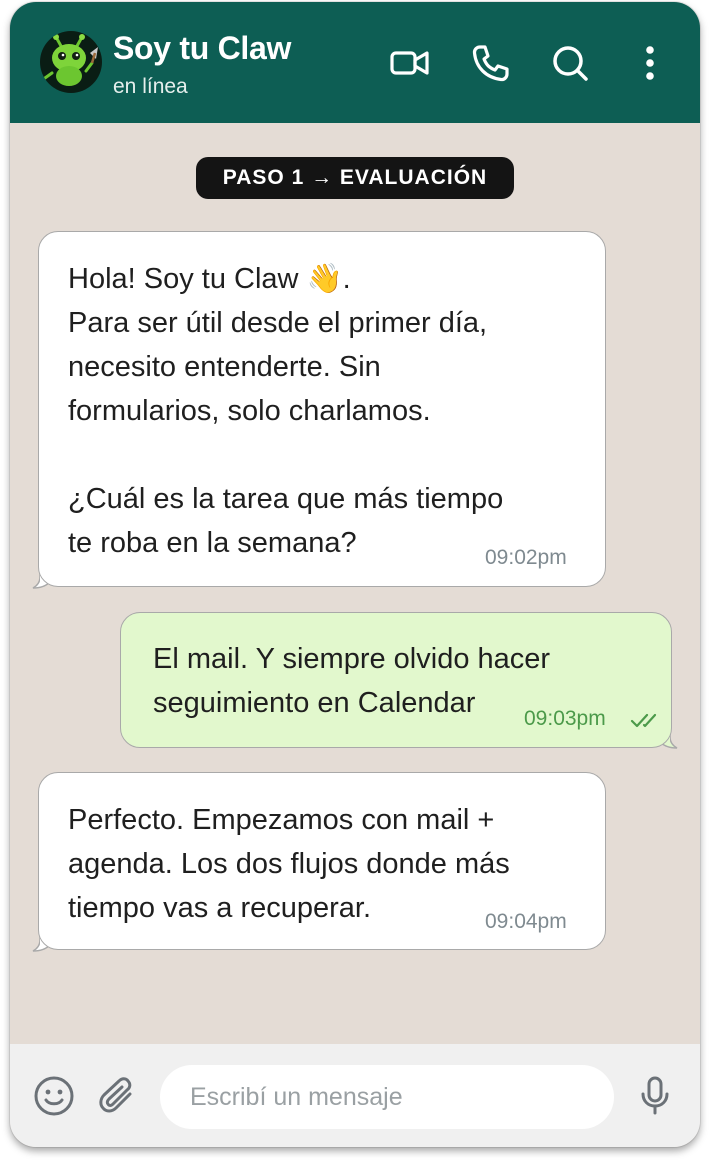 Image resolution: width=710 pixels, height=1164 pixels. What do you see at coordinates (355, 62) in the screenshot?
I see `chat-header: Soy tu Claw en línea` at bounding box center [355, 62].